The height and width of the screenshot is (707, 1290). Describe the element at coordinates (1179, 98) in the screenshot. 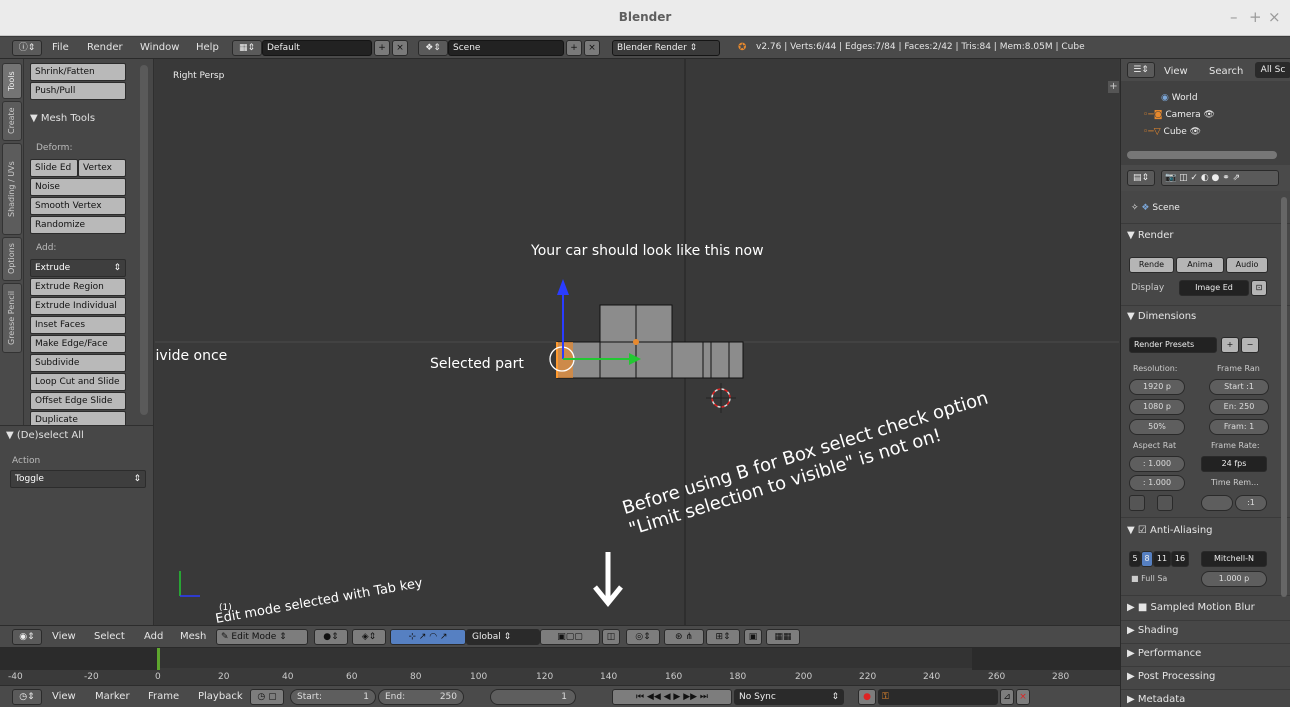

I see `outliner-item-world: ◉ World` at that location.